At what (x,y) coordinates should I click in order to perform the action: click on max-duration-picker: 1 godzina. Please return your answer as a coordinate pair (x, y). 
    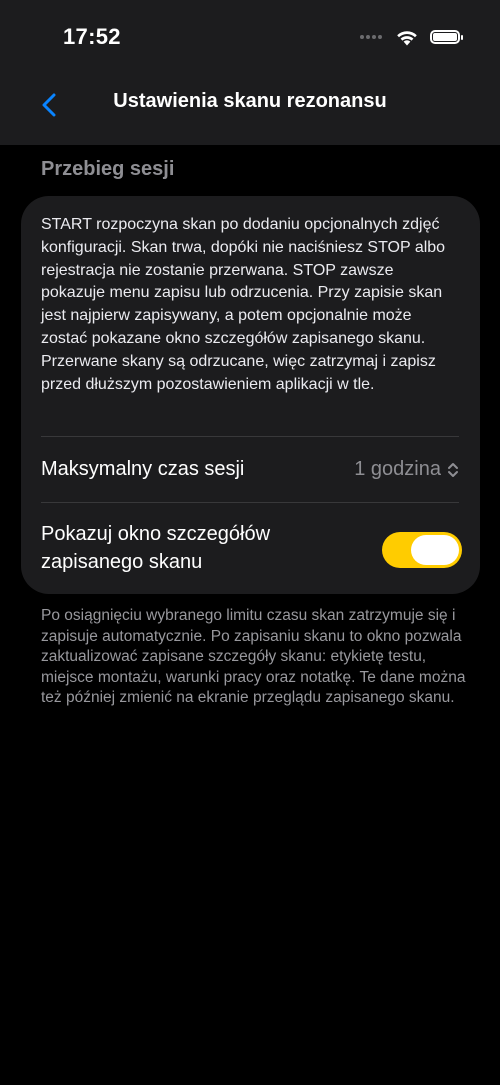
    Looking at the image, I should click on (406, 469).